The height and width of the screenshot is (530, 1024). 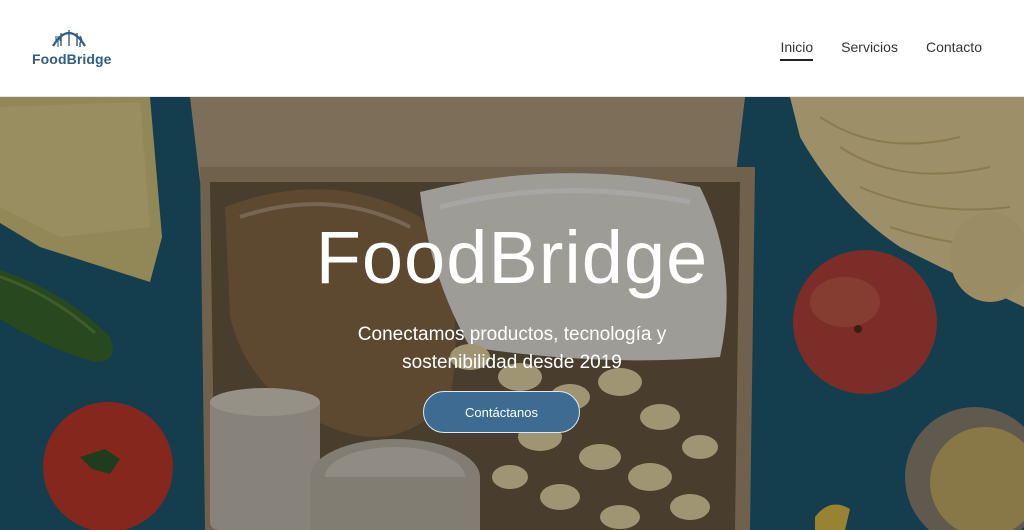 What do you see at coordinates (954, 50) in the screenshot?
I see `nav-item-contacto: Contacto` at bounding box center [954, 50].